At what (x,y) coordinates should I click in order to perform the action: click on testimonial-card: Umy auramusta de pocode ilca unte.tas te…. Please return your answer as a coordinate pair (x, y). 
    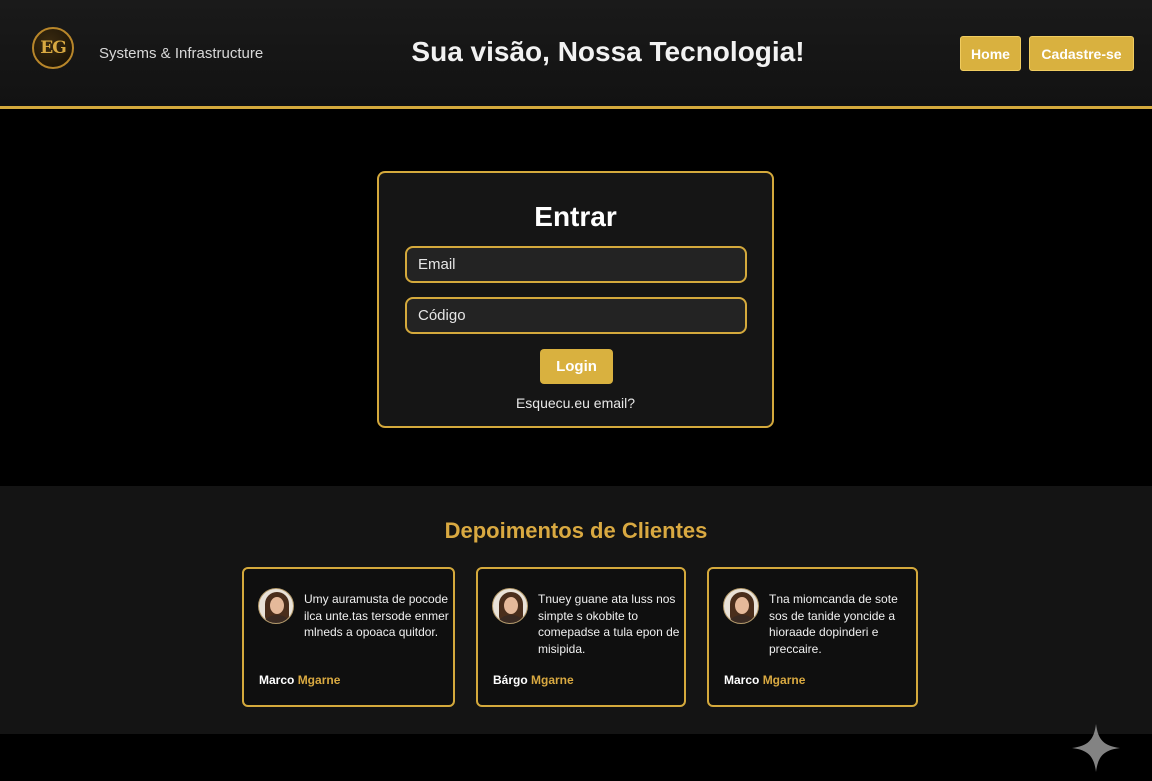
    Looking at the image, I should click on (348, 637).